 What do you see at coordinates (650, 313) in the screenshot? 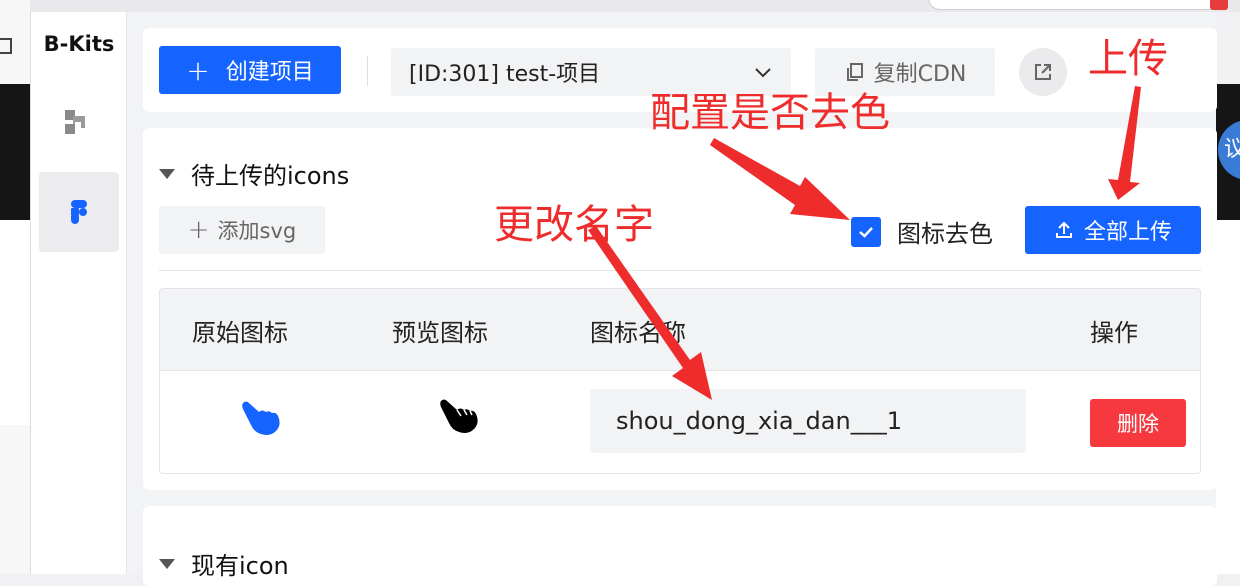
I see `arrow-to-rename` at bounding box center [650, 313].